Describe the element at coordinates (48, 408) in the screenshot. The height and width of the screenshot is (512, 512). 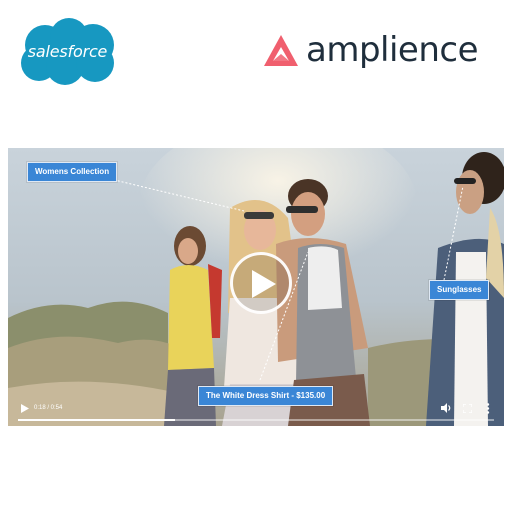
I see `time-readout: 0:18 / 0:54` at that location.